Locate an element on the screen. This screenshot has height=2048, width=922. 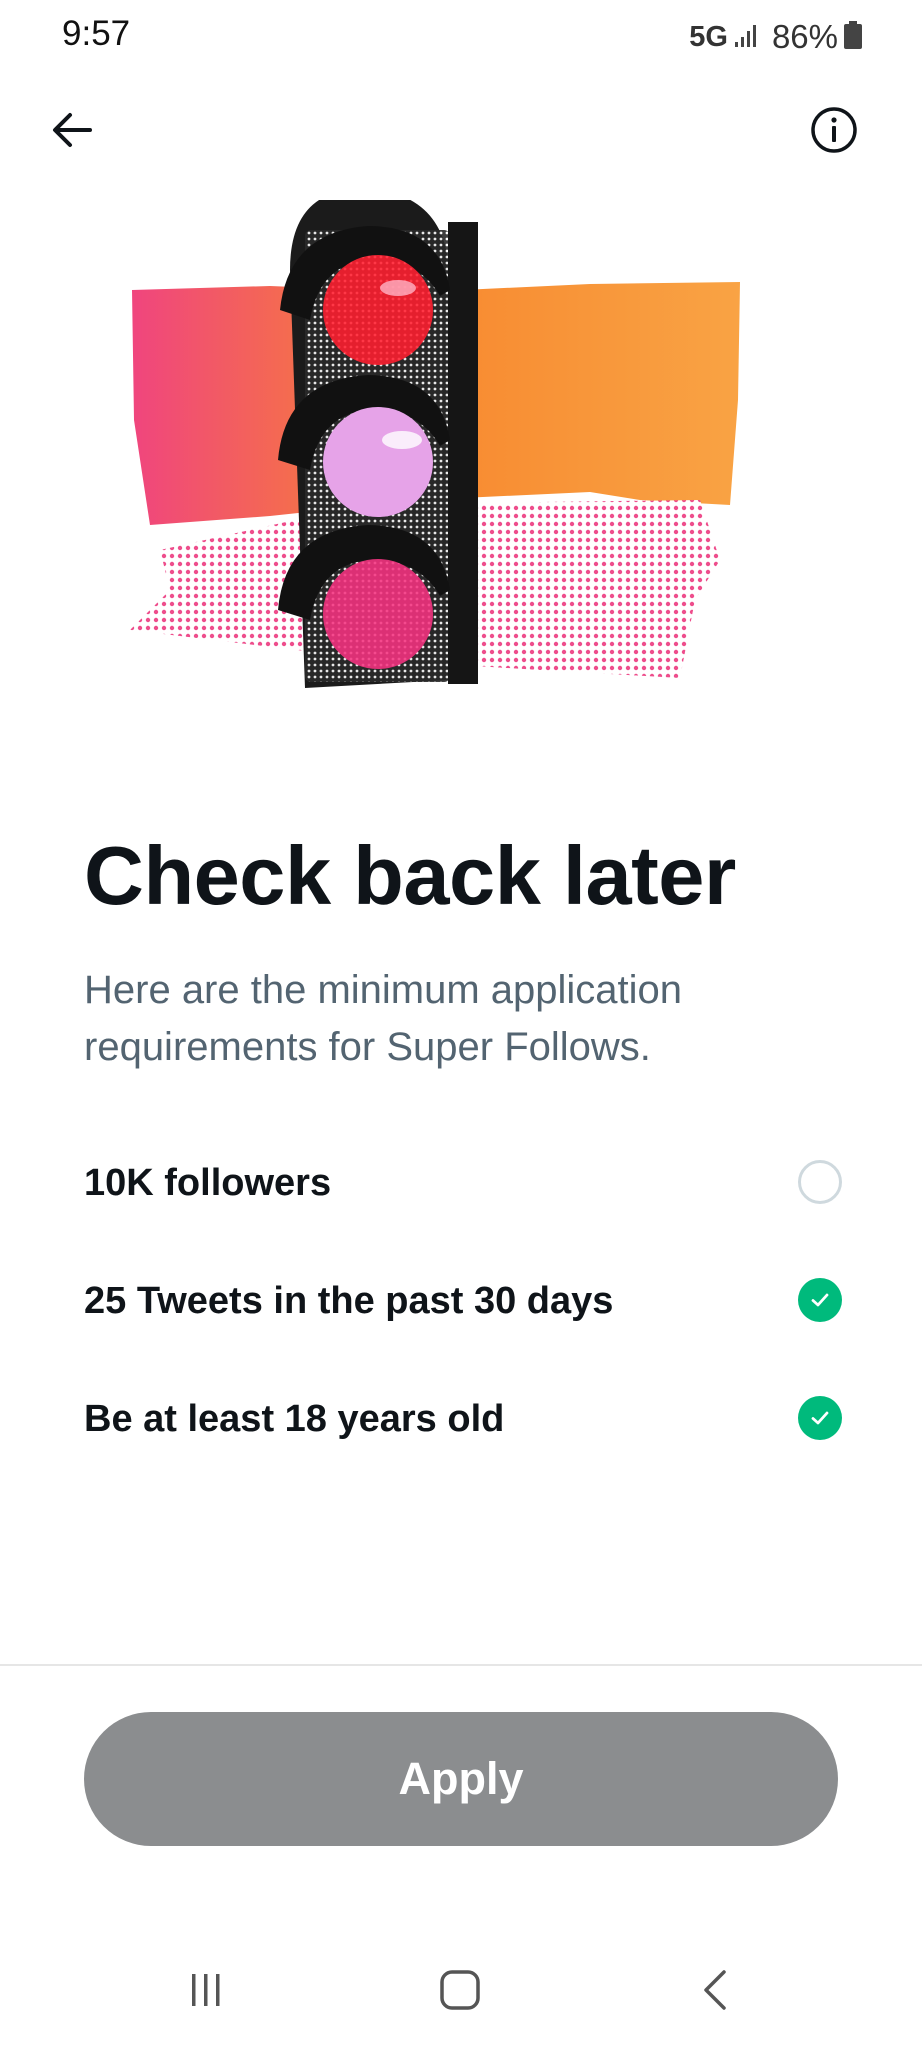
system-navigation-bar is located at coordinates (461, 1986).